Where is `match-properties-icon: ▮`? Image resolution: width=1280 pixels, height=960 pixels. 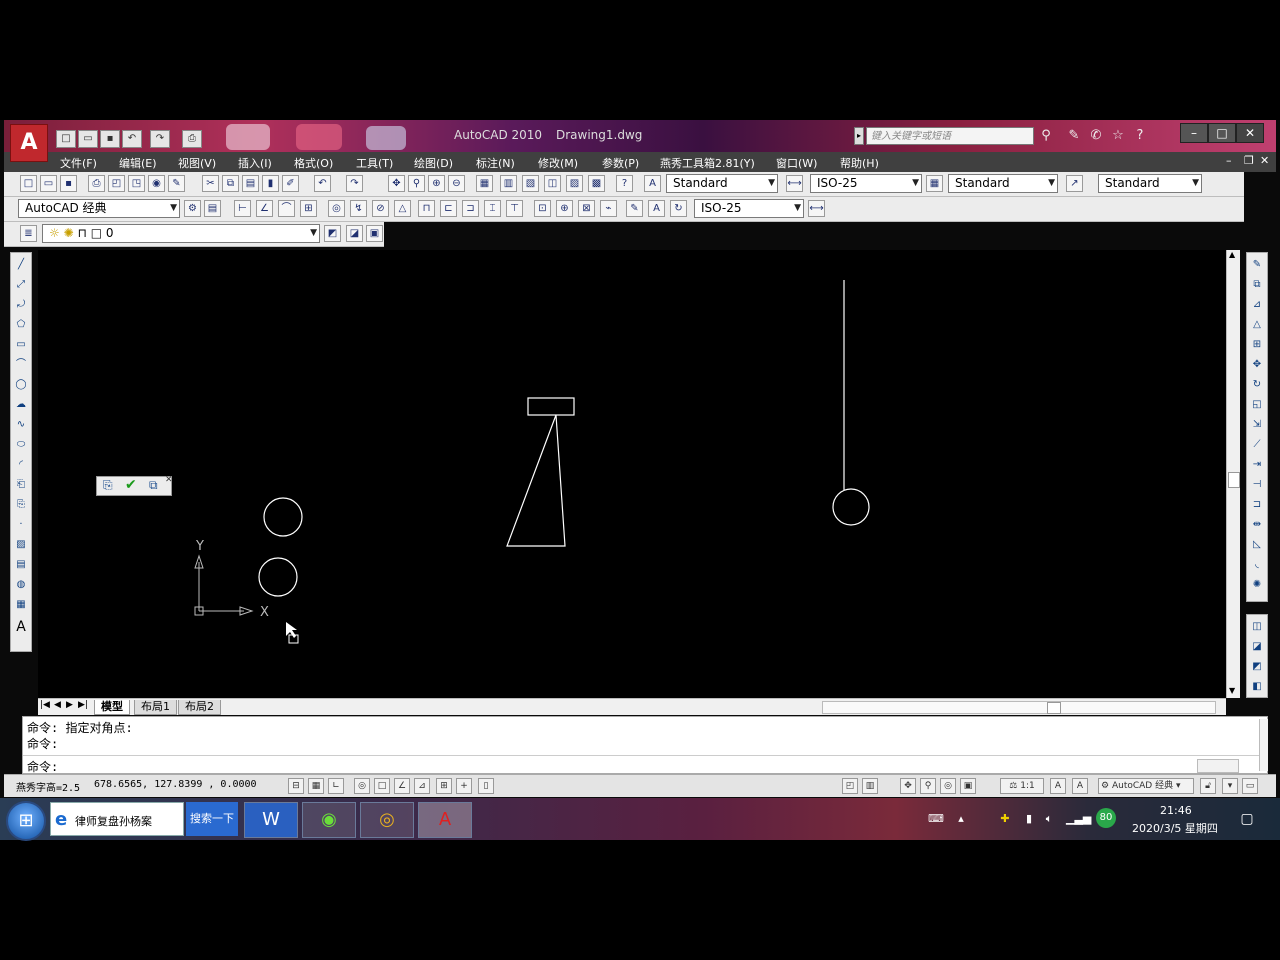
match-properties-icon: ▮ is located at coordinates (270, 183).